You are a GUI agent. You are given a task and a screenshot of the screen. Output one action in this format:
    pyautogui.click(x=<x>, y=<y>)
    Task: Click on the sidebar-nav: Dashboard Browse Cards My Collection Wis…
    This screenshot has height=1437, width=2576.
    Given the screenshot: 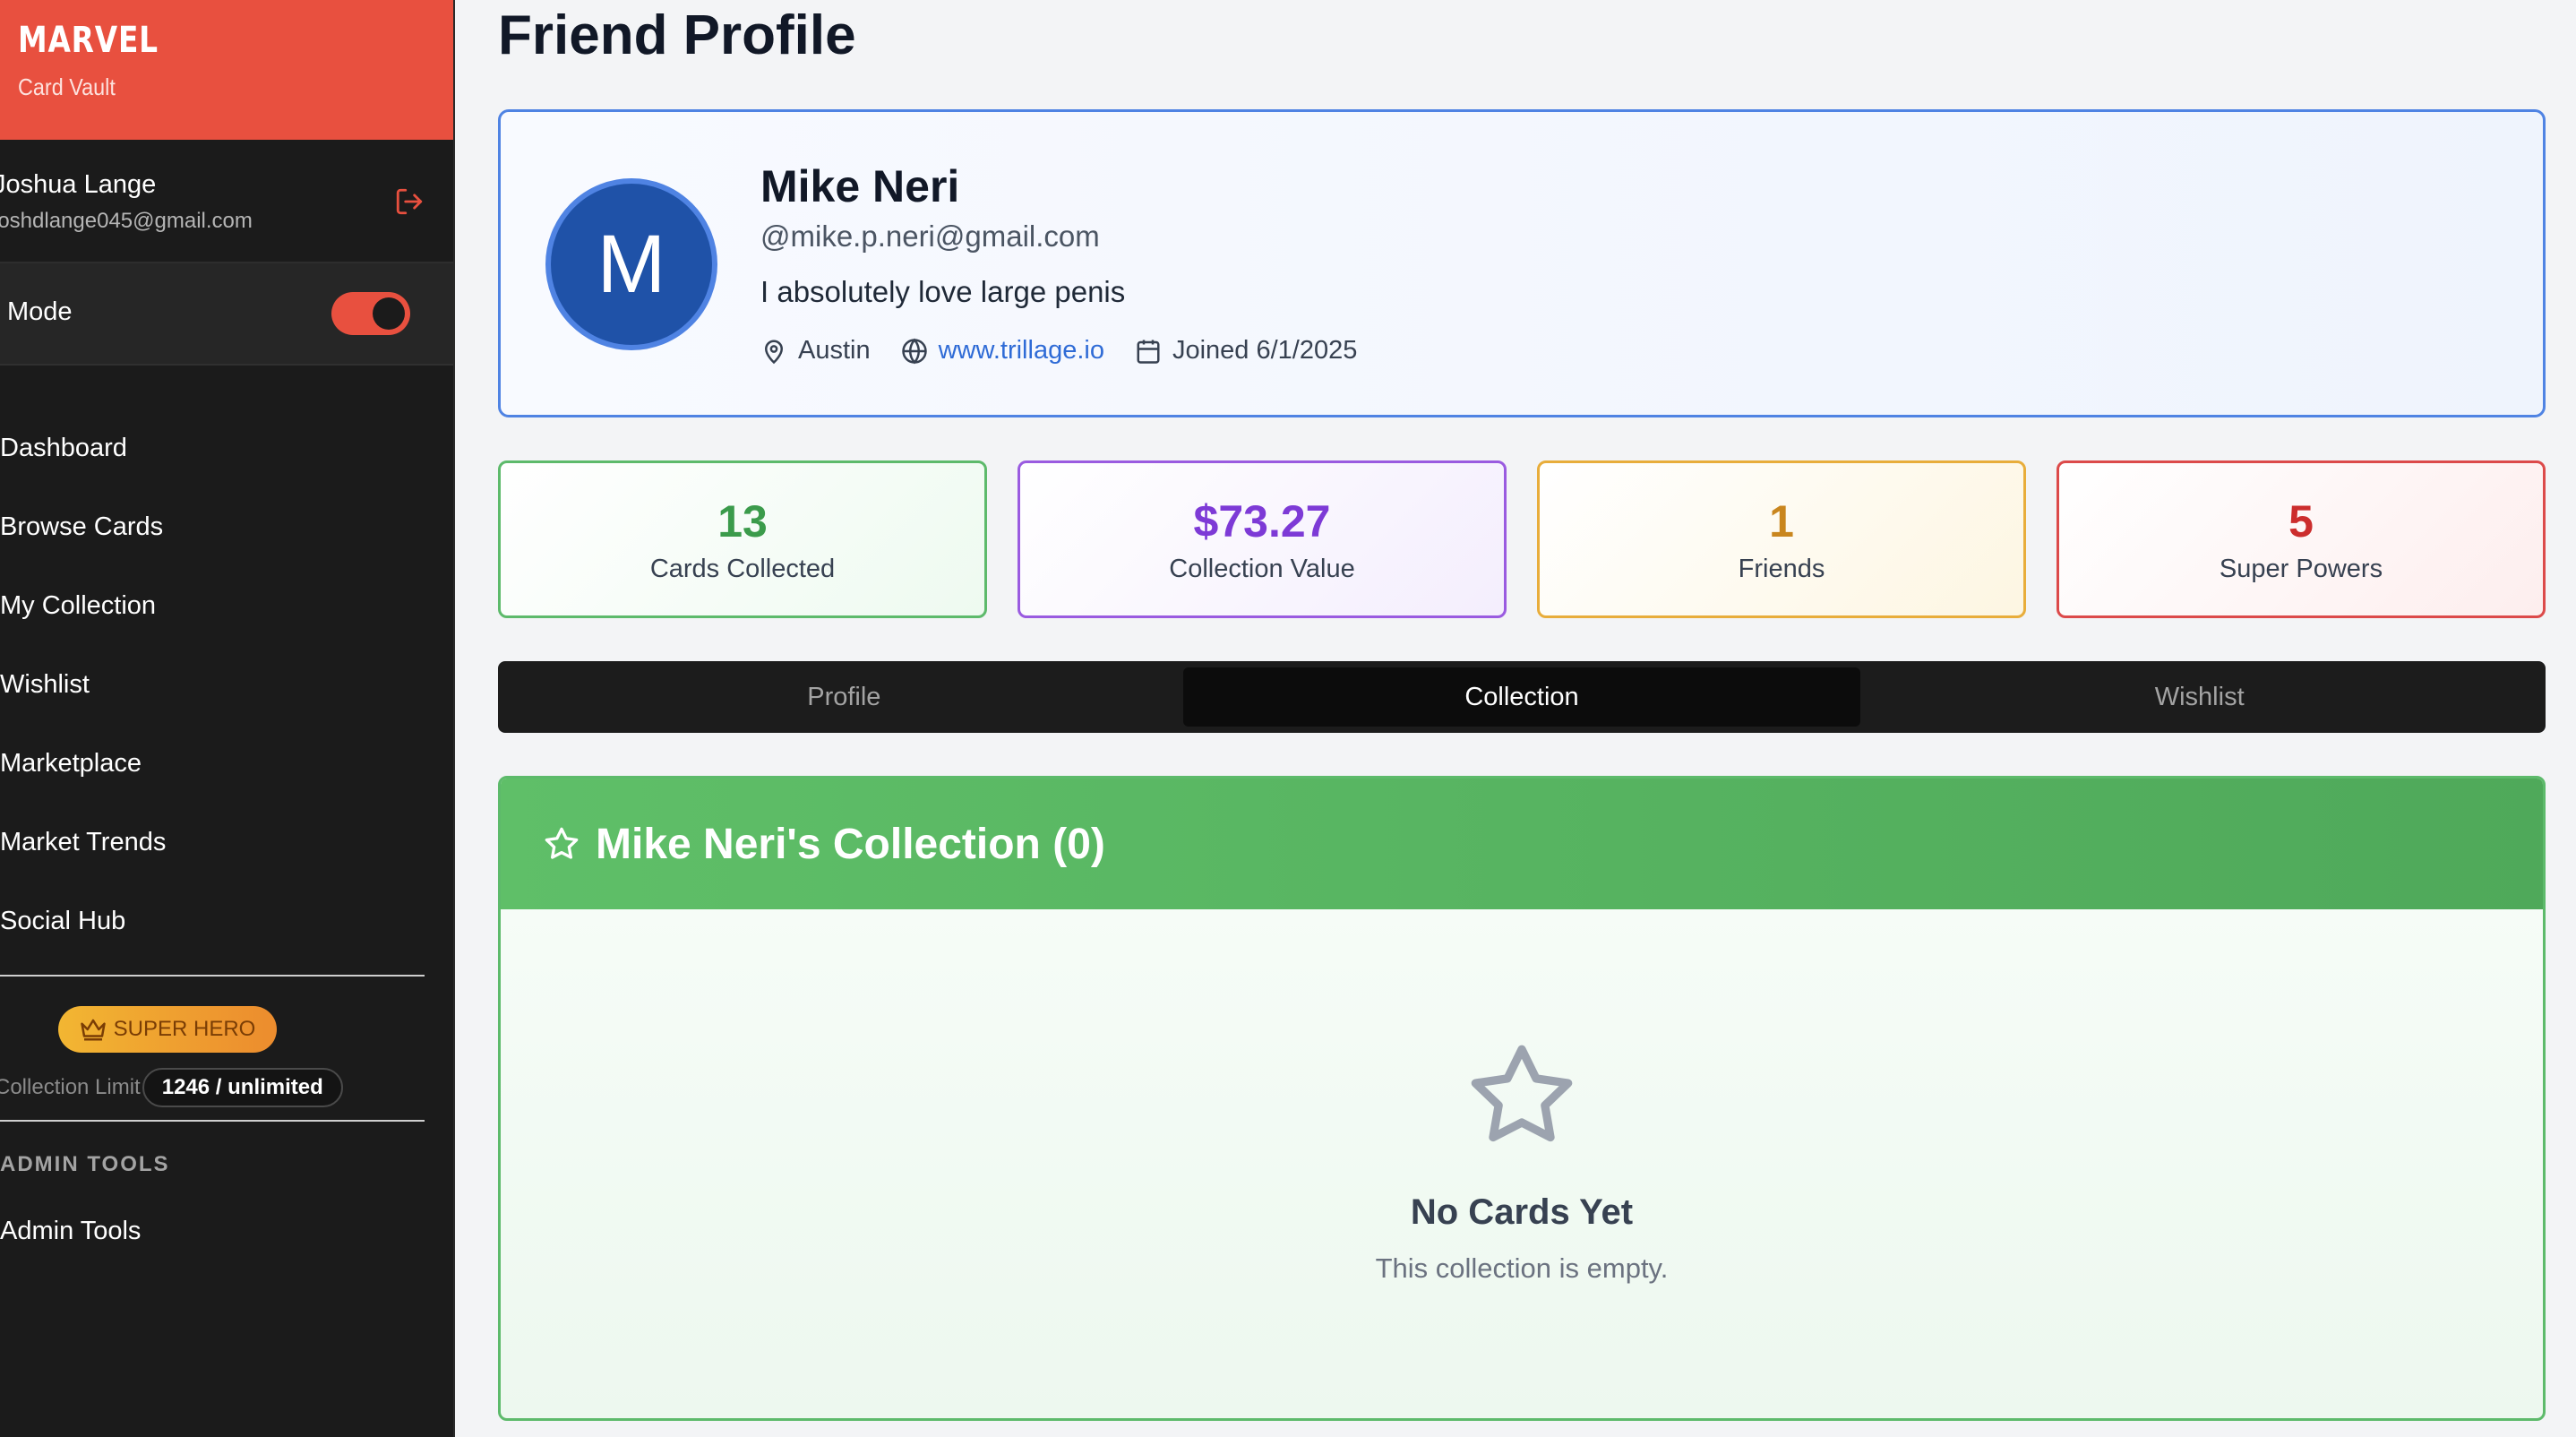 What is the action you would take?
    pyautogui.click(x=226, y=702)
    